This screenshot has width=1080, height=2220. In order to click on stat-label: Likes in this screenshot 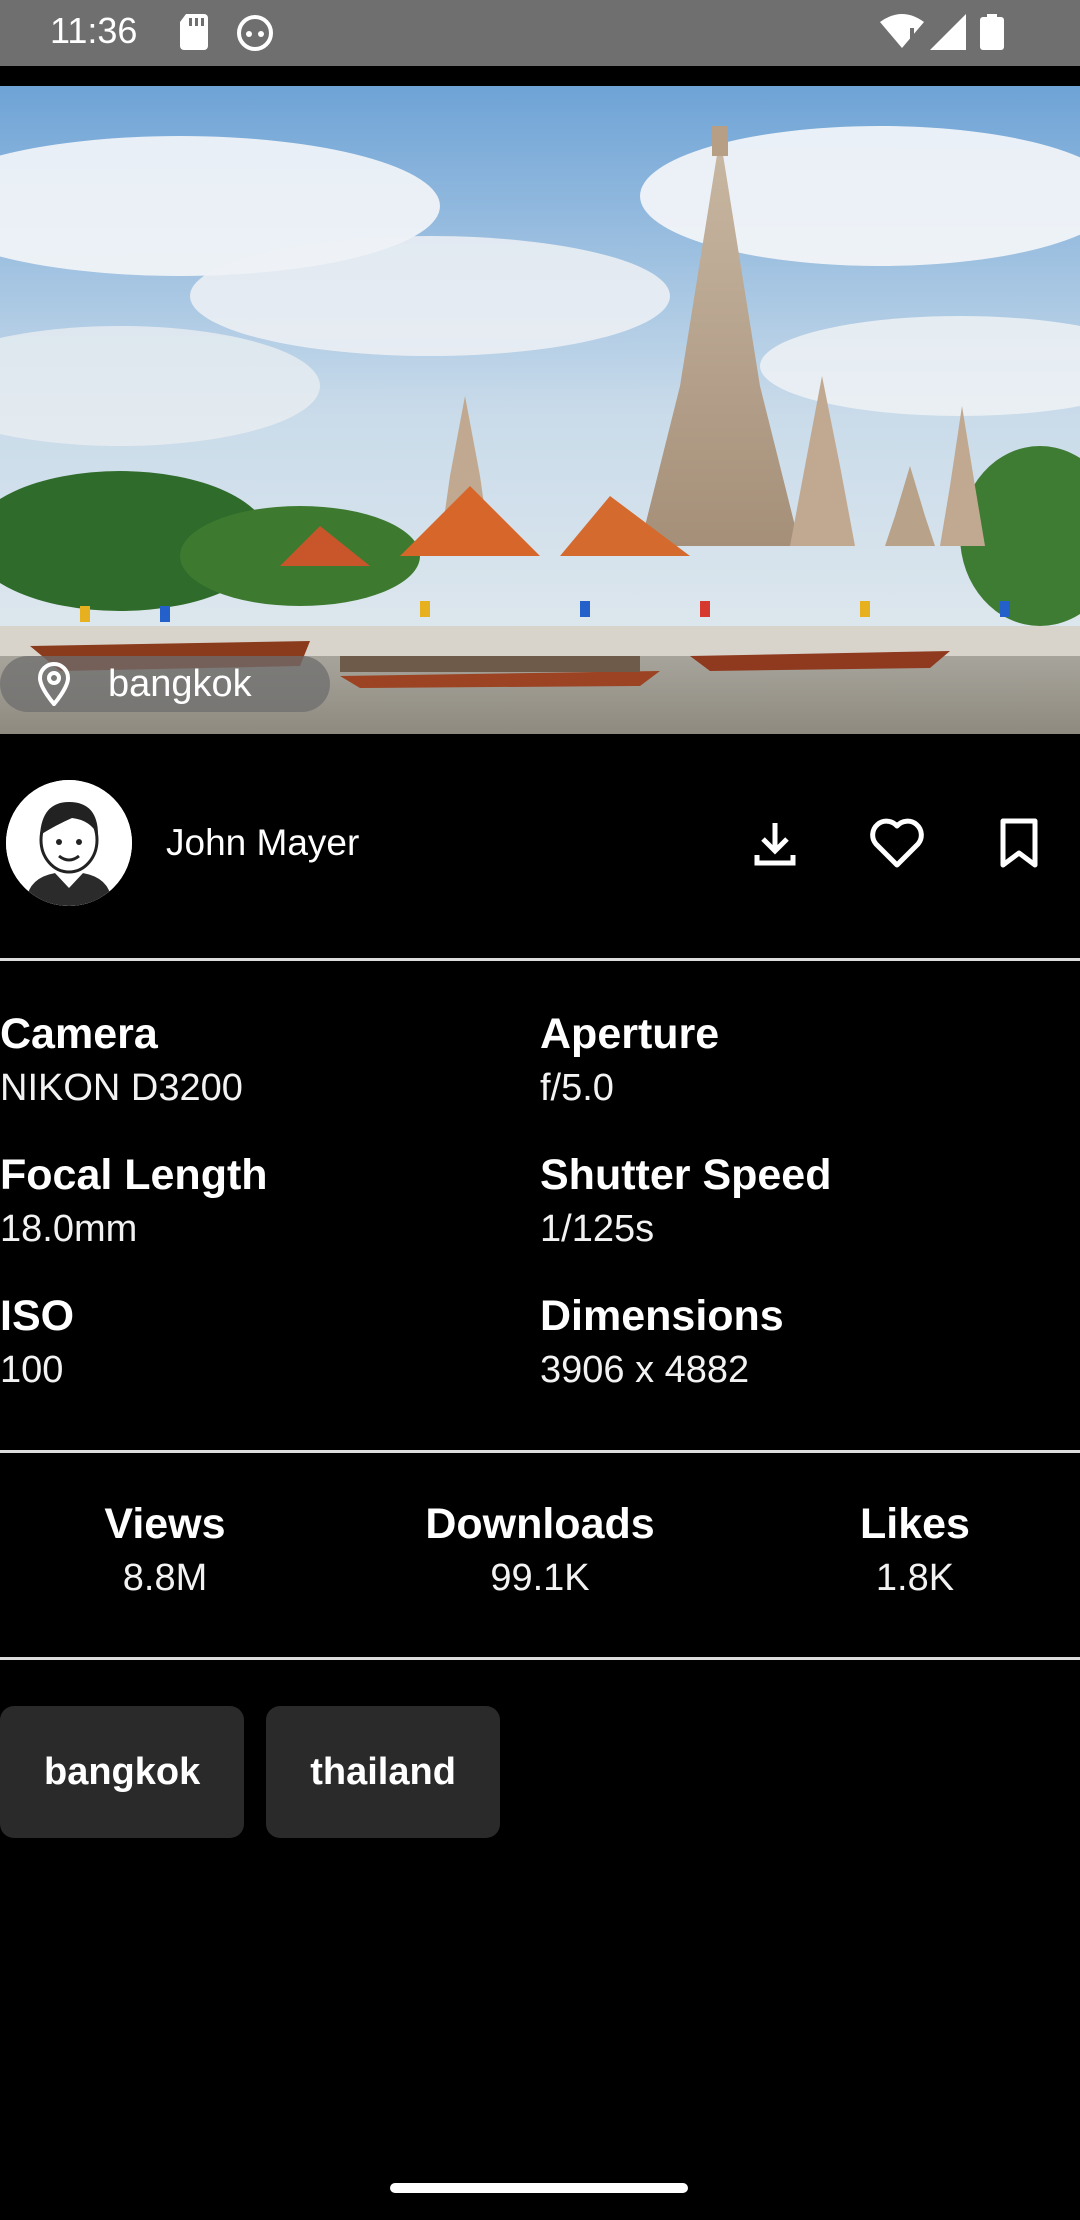, I will do `click(915, 1524)`.